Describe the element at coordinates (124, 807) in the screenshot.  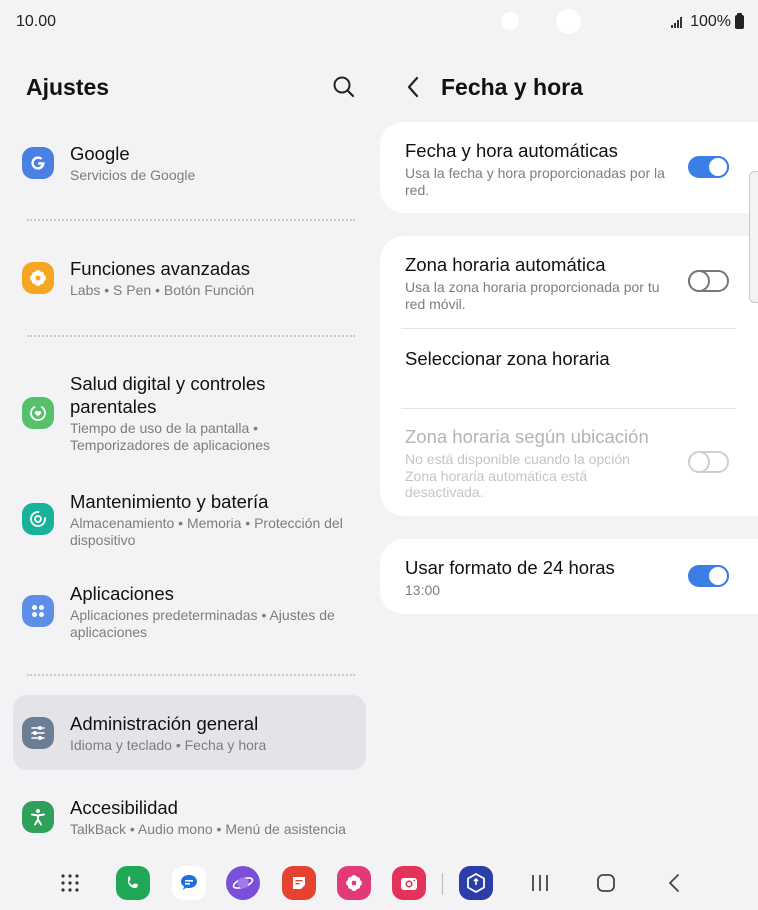
I see `menu-item-title: Accesibilidad` at that location.